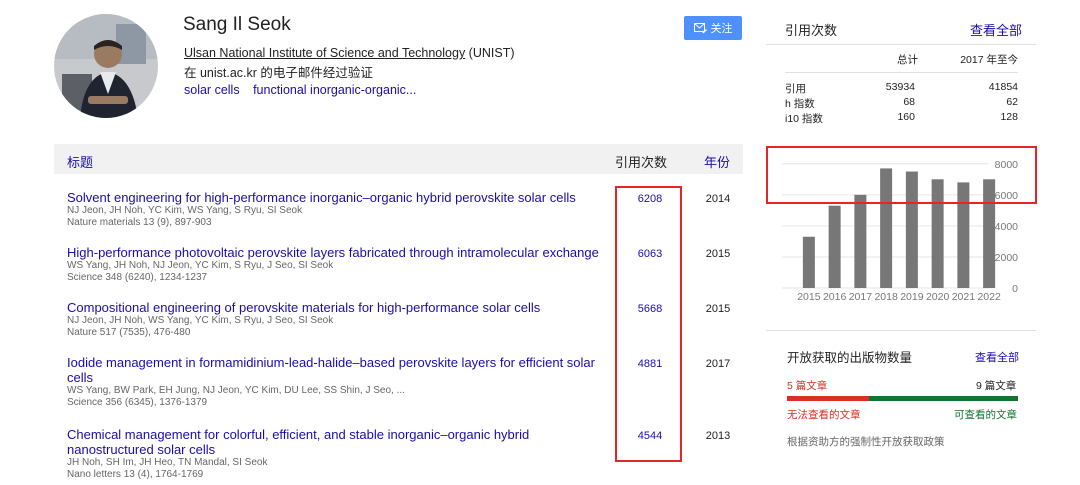 This screenshot has width=1080, height=485. I want to click on sort-by-year: 年份, so click(717, 161).